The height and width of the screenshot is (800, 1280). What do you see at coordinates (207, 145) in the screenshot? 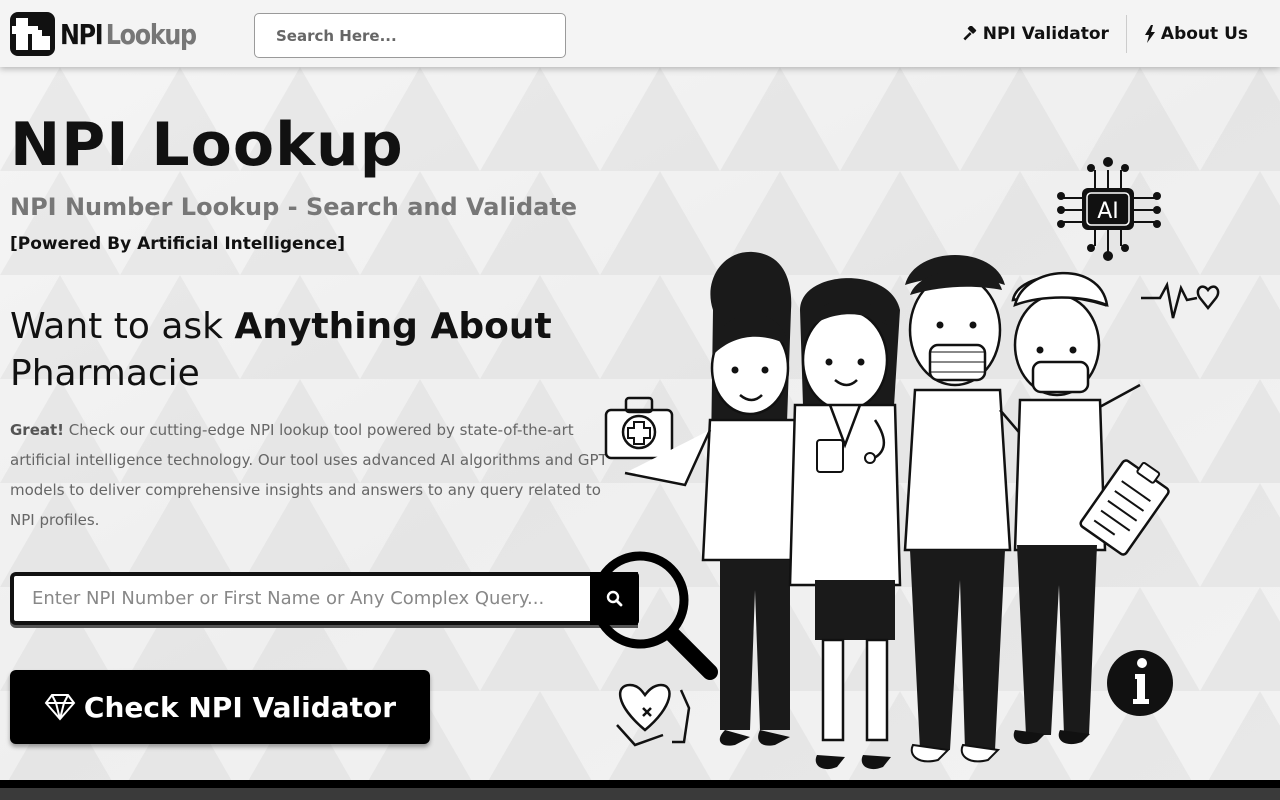
I see `page-title: NPI Lookup` at bounding box center [207, 145].